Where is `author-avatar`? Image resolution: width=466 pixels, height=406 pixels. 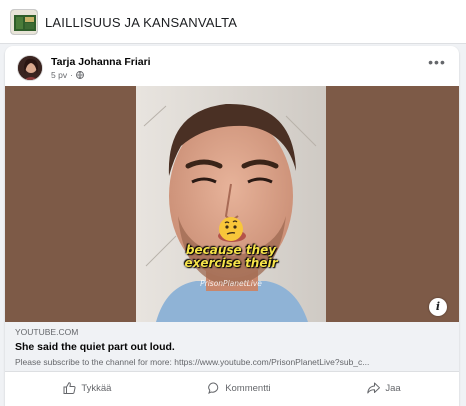 author-avatar is located at coordinates (30, 68).